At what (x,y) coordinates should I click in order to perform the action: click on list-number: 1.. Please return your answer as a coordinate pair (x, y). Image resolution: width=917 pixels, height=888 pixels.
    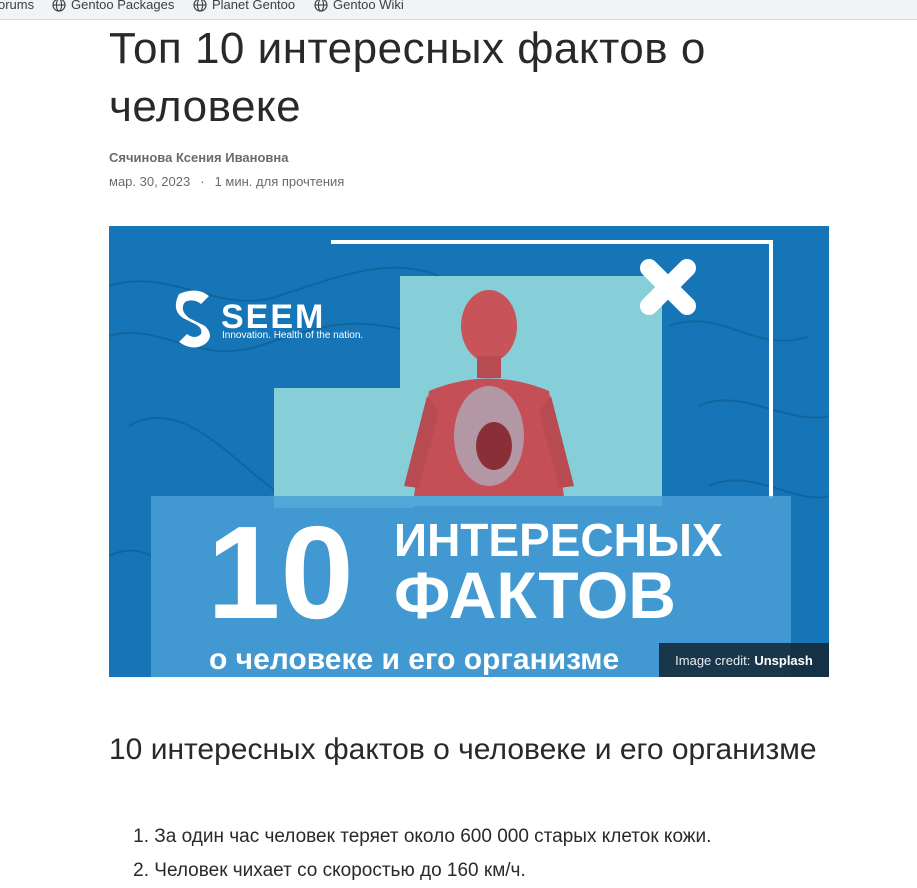
    Looking at the image, I should click on (141, 836).